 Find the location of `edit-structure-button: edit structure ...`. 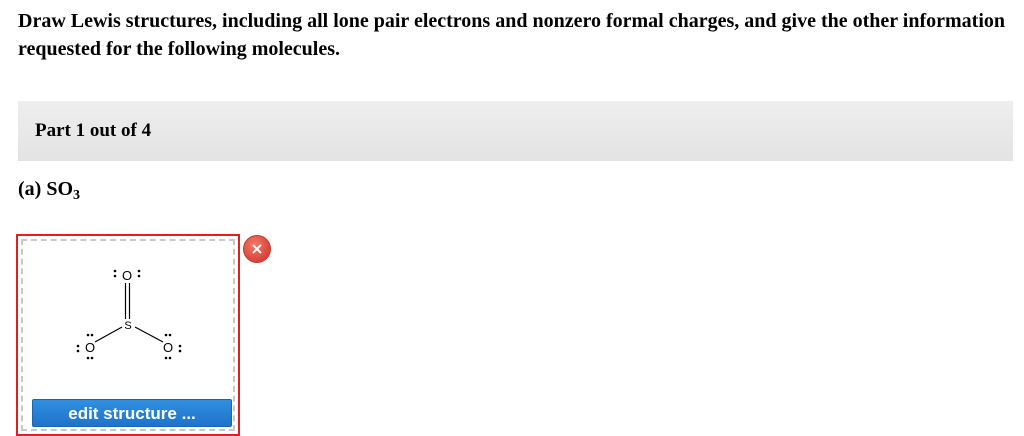

edit-structure-button: edit structure ... is located at coordinates (132, 413).